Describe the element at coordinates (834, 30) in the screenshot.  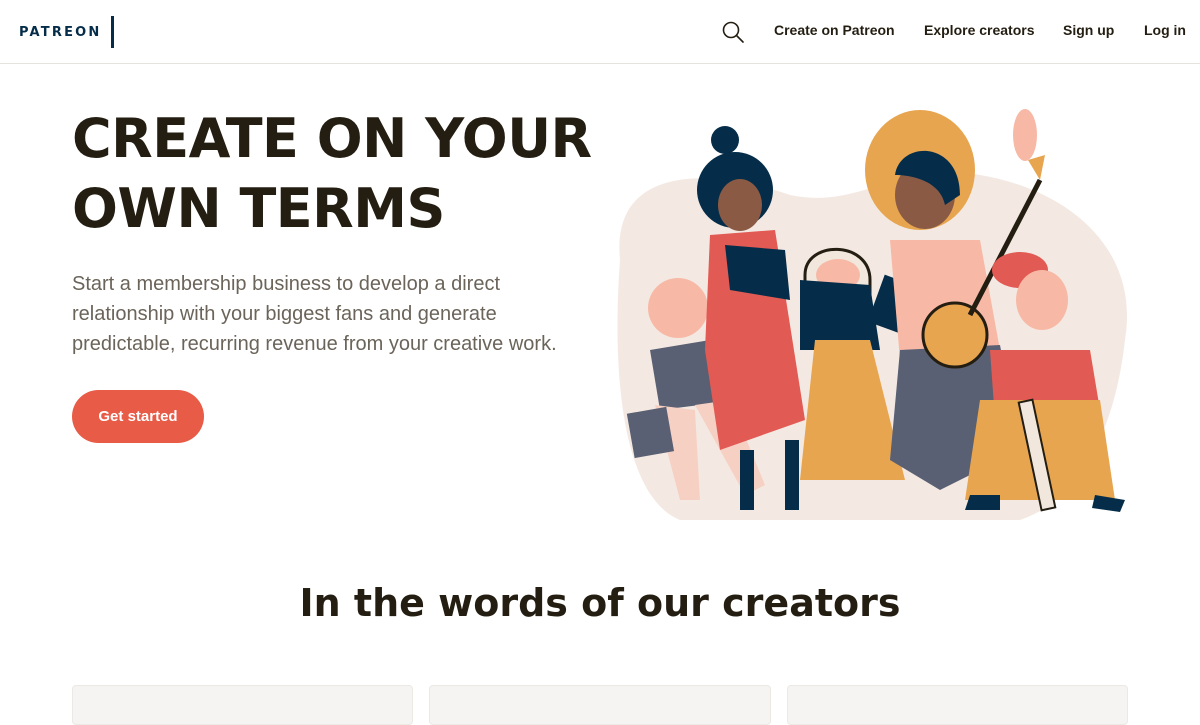
I see `nav-create-on-patreon: Create on Patreon` at that location.